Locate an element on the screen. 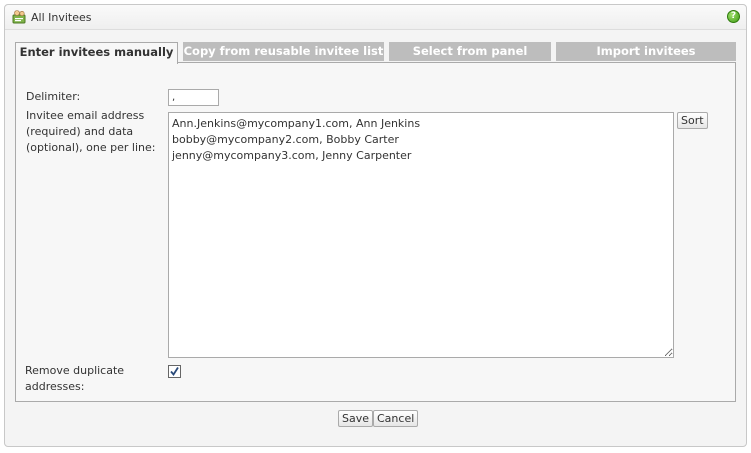 The width and height of the screenshot is (751, 453). sort-button: Sort is located at coordinates (692, 120).